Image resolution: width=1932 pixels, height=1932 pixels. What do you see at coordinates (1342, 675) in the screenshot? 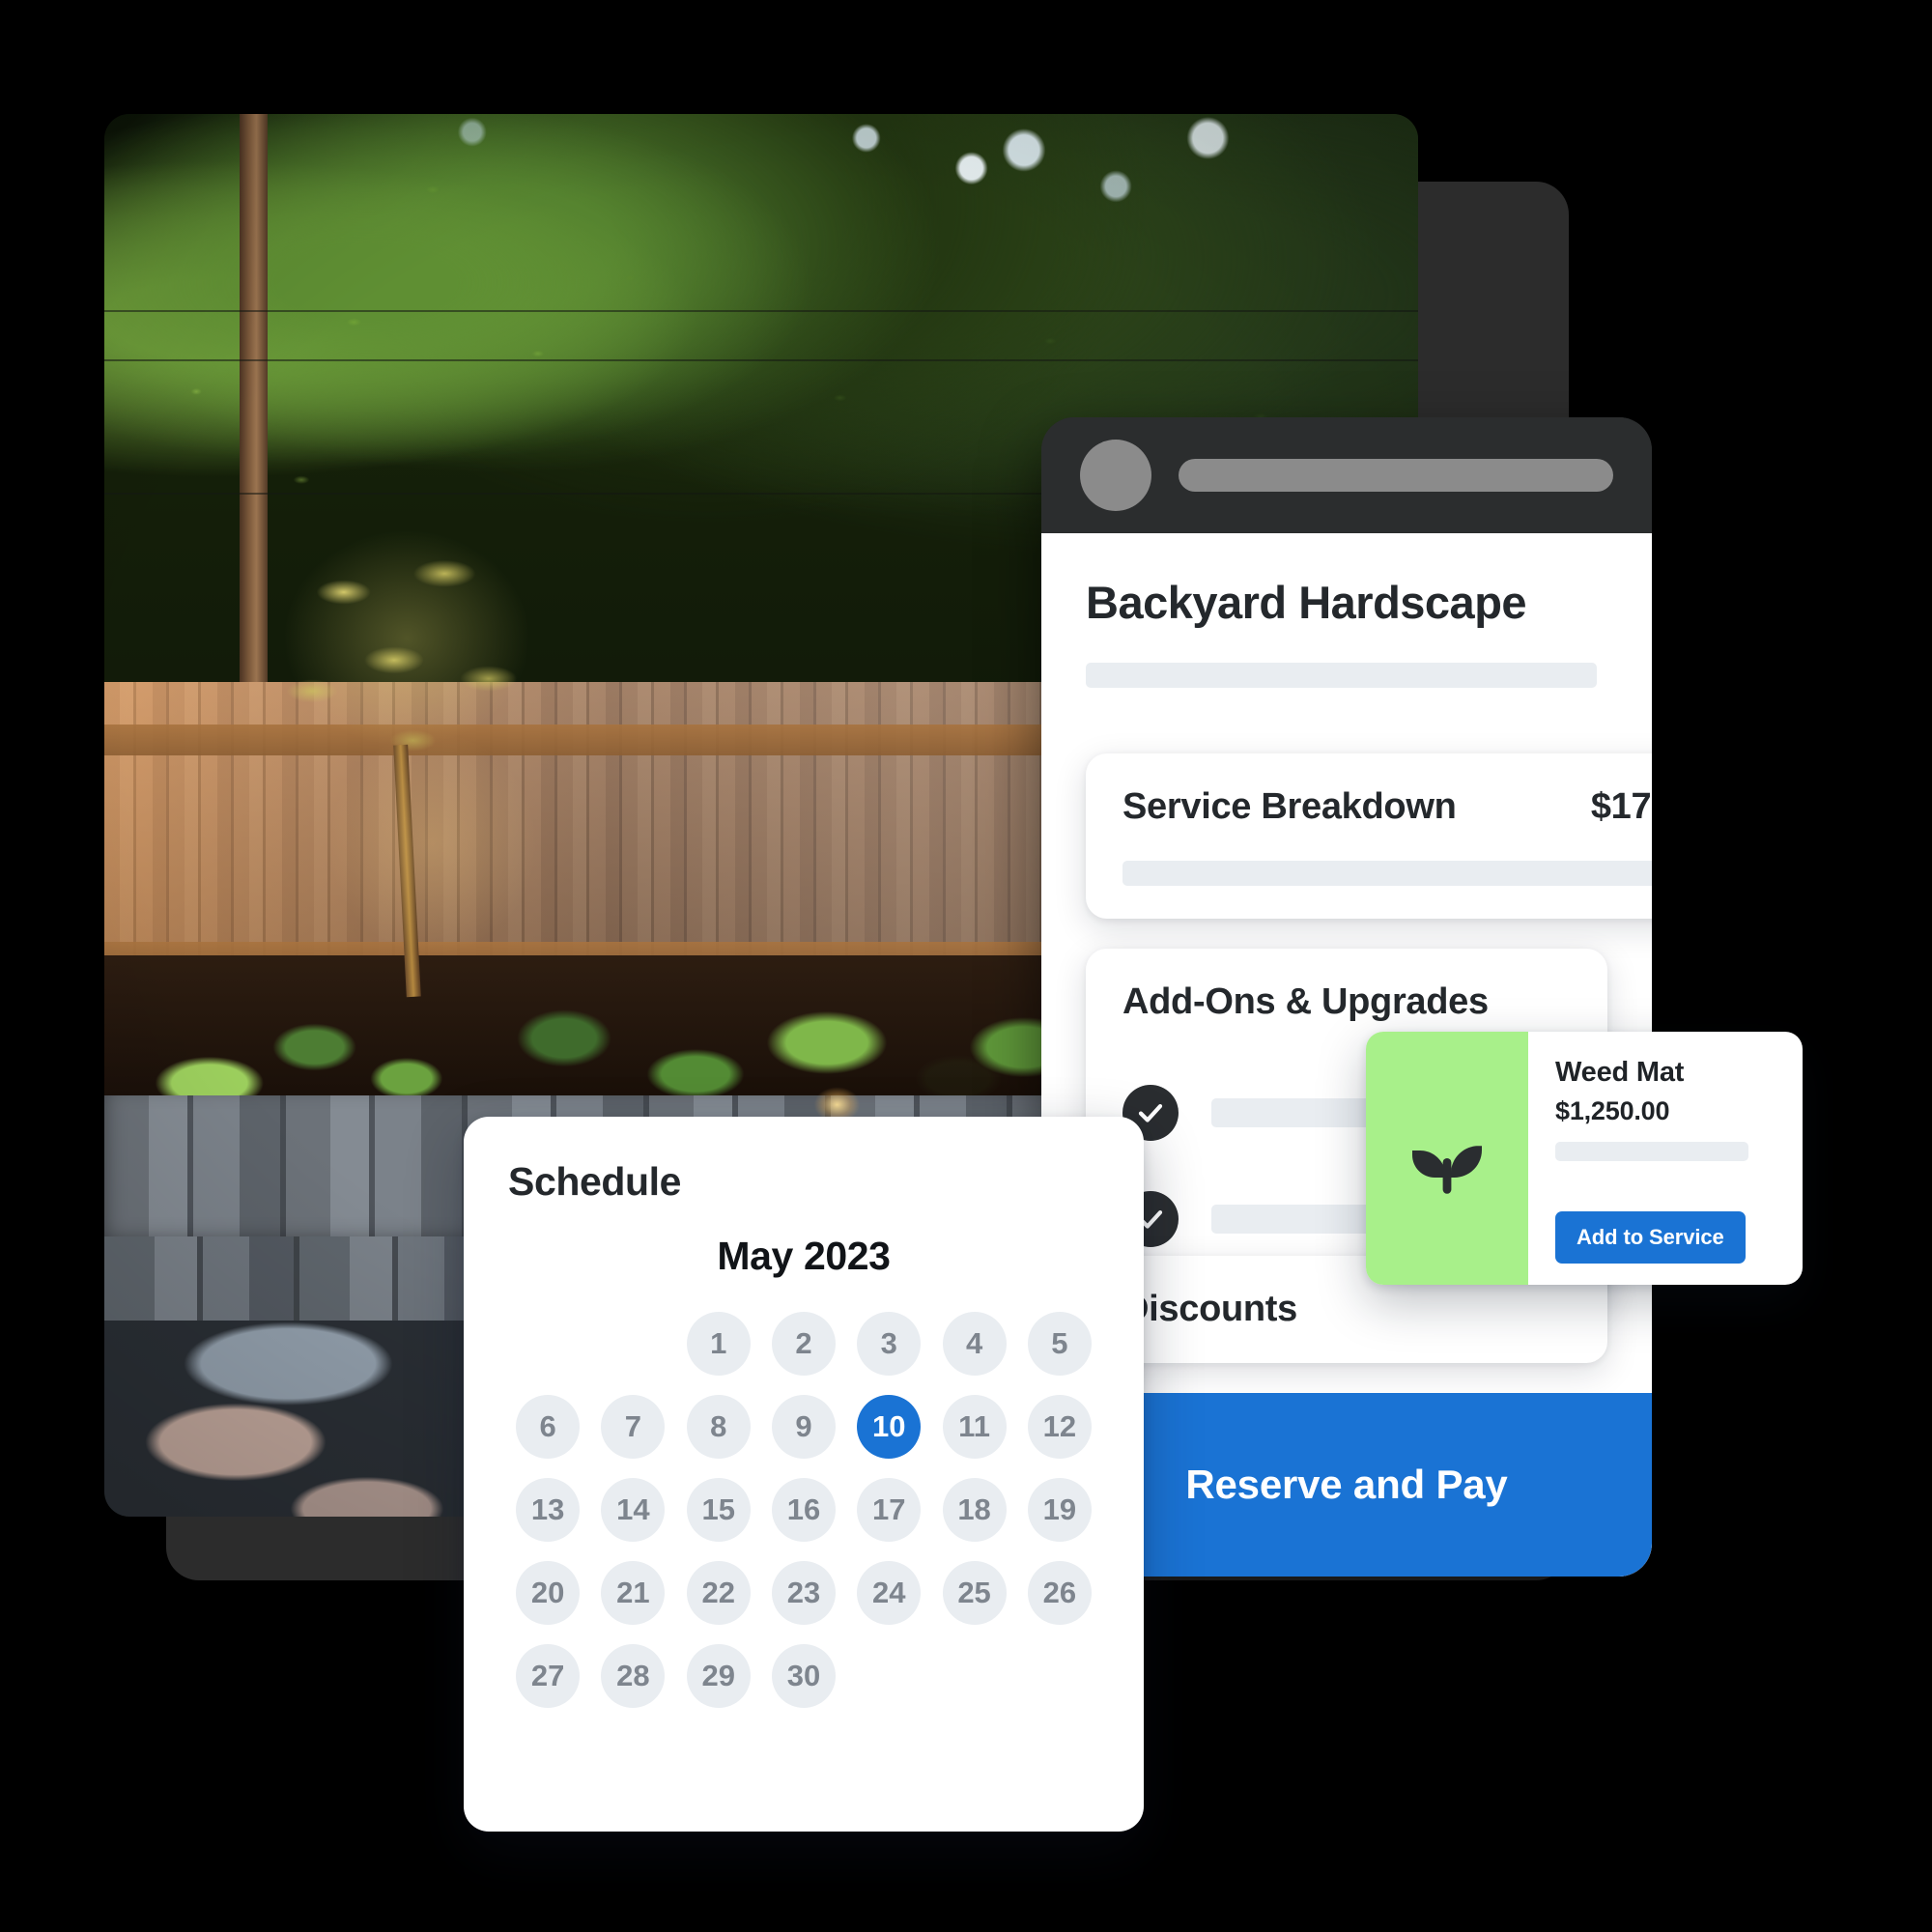
I see `title-subtext-placeholder` at bounding box center [1342, 675].